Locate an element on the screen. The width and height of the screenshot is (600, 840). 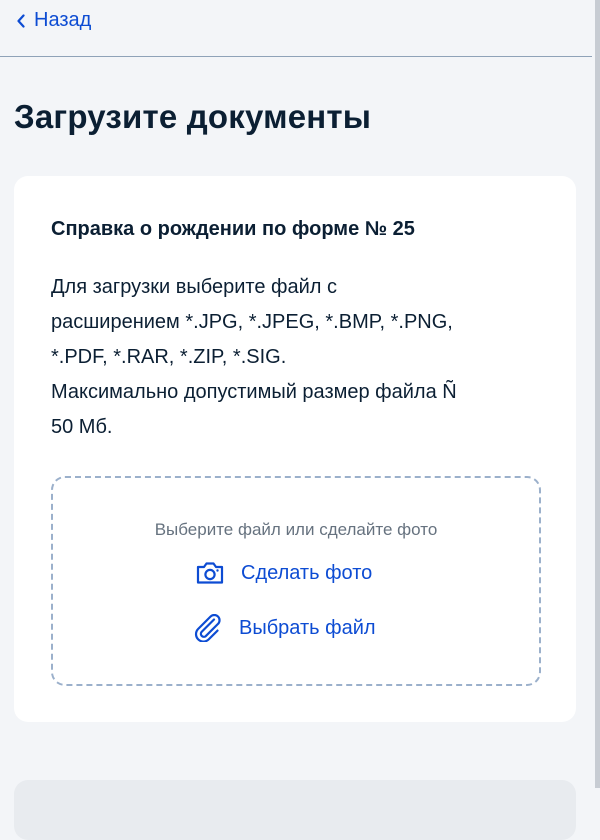
description-line: Максимально допустимый размер файла Ñ is located at coordinates (254, 392).